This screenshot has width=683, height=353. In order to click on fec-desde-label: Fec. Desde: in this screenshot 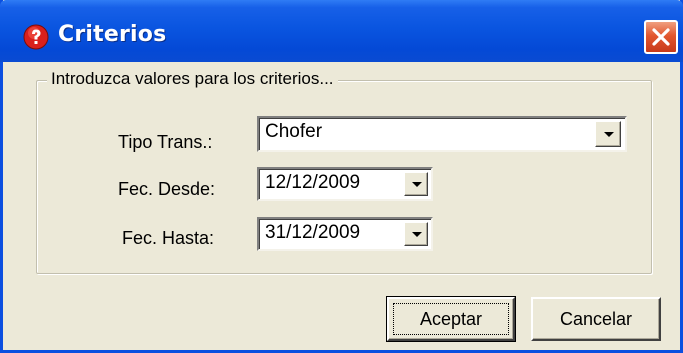, I will do `click(167, 189)`.